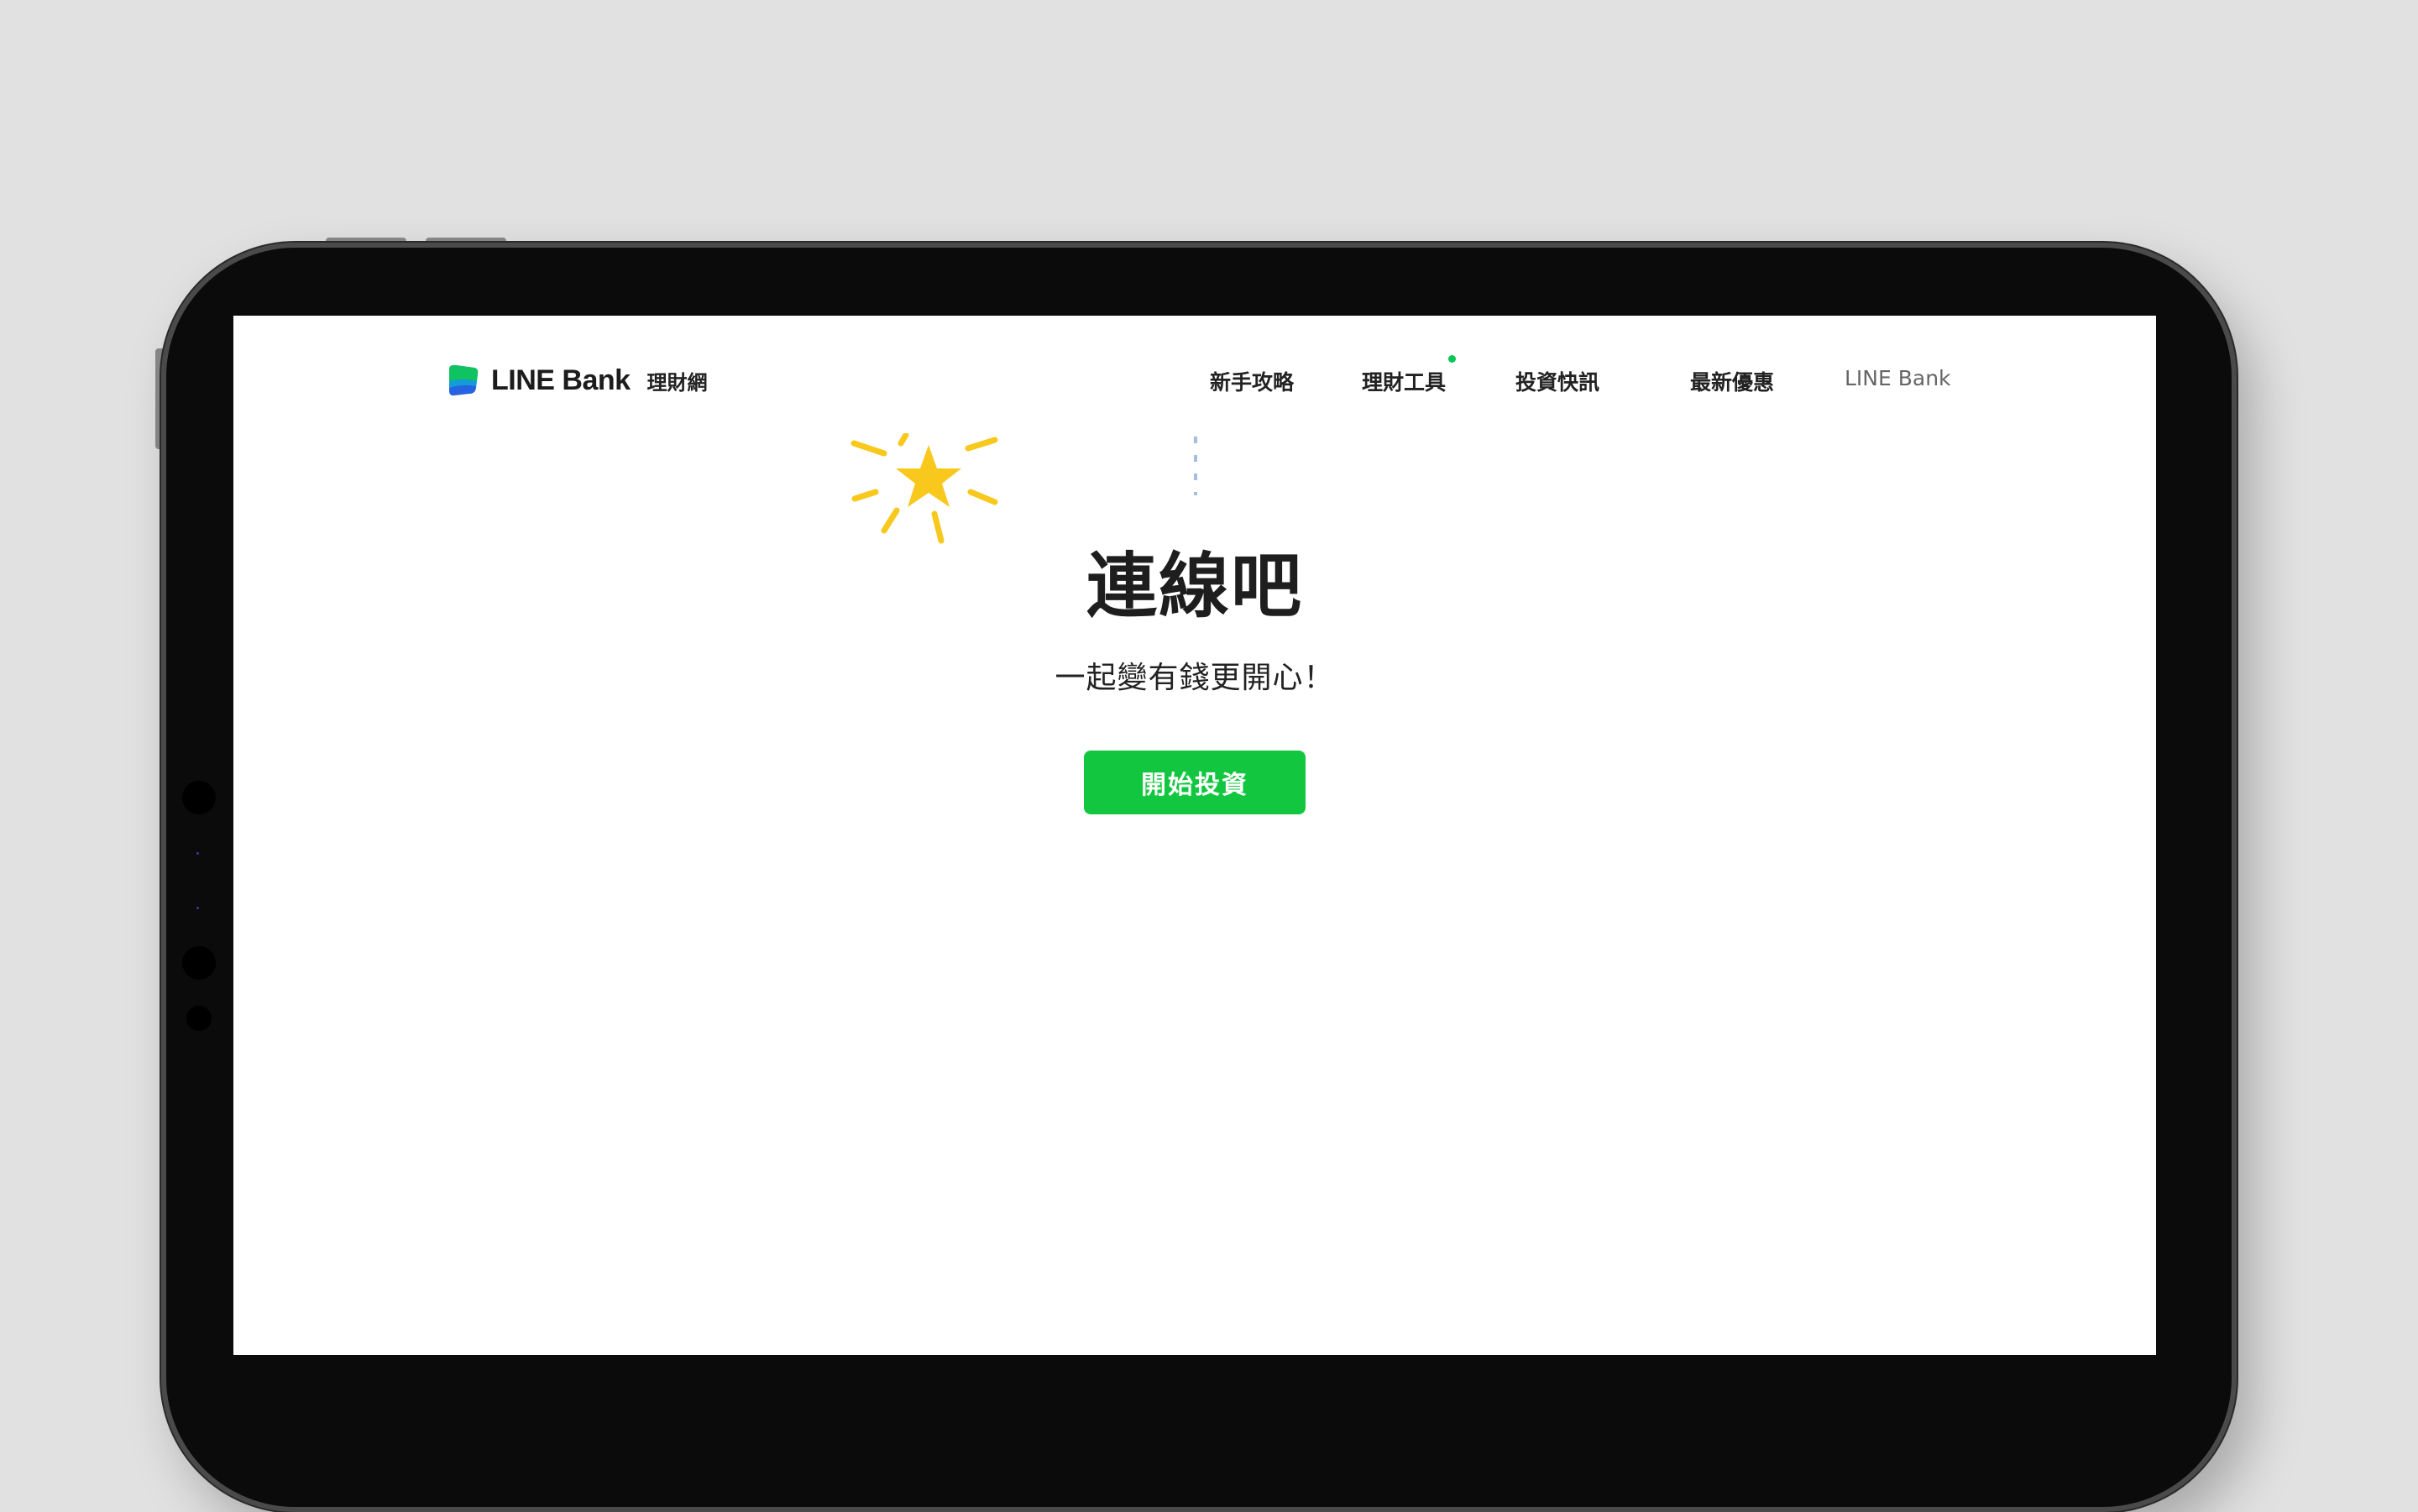 The height and width of the screenshot is (1512, 2418). What do you see at coordinates (1732, 381) in the screenshot?
I see `nav-item-latest-offers: 最新優惠` at bounding box center [1732, 381].